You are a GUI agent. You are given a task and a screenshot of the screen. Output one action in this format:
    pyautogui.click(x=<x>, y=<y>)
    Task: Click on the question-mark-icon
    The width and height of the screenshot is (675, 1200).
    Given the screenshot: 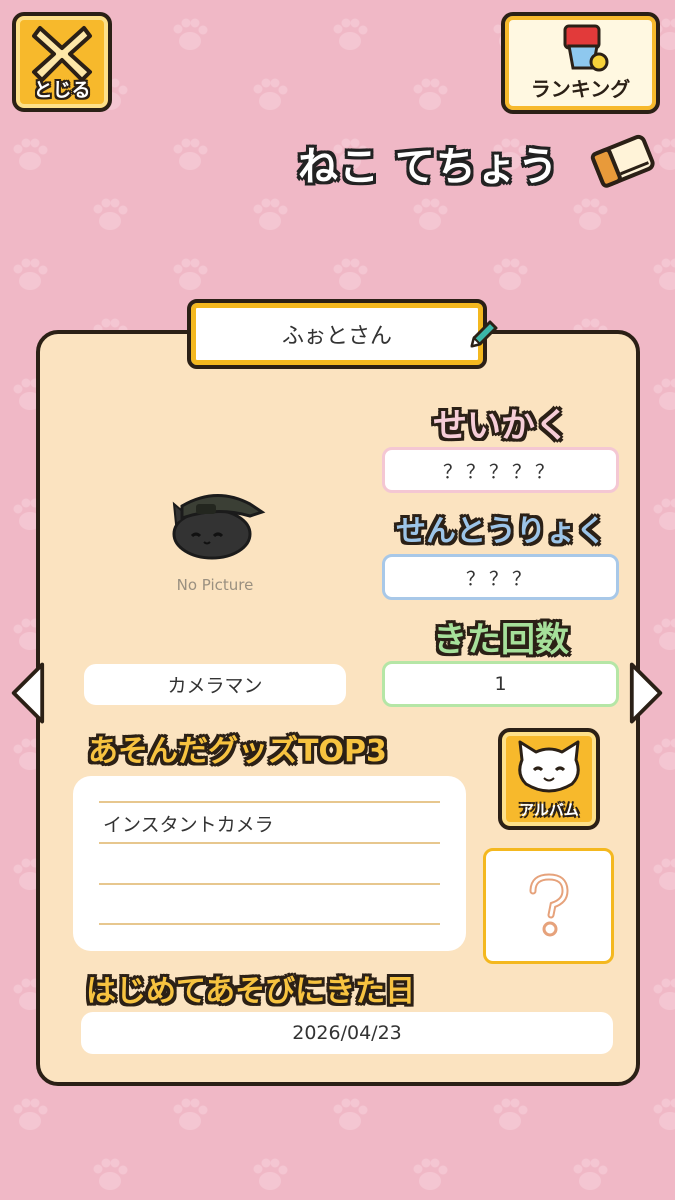 What is the action you would take?
    pyautogui.click(x=549, y=905)
    